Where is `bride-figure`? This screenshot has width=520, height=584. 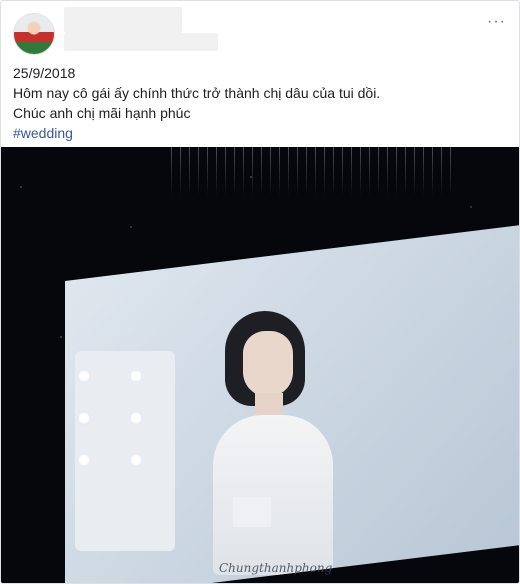
bride-figure is located at coordinates (275, 443).